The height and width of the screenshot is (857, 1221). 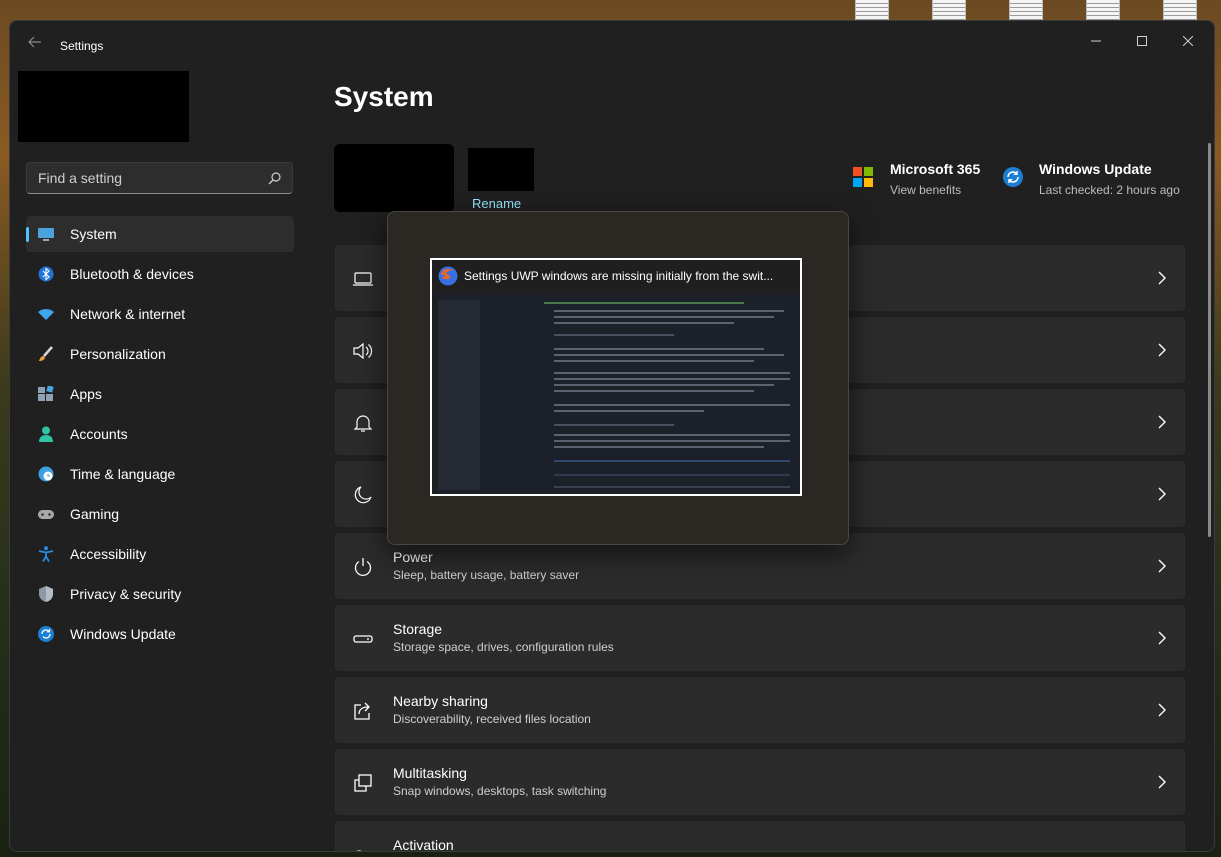 What do you see at coordinates (80, 178) in the screenshot?
I see `search-input: Find a setting` at bounding box center [80, 178].